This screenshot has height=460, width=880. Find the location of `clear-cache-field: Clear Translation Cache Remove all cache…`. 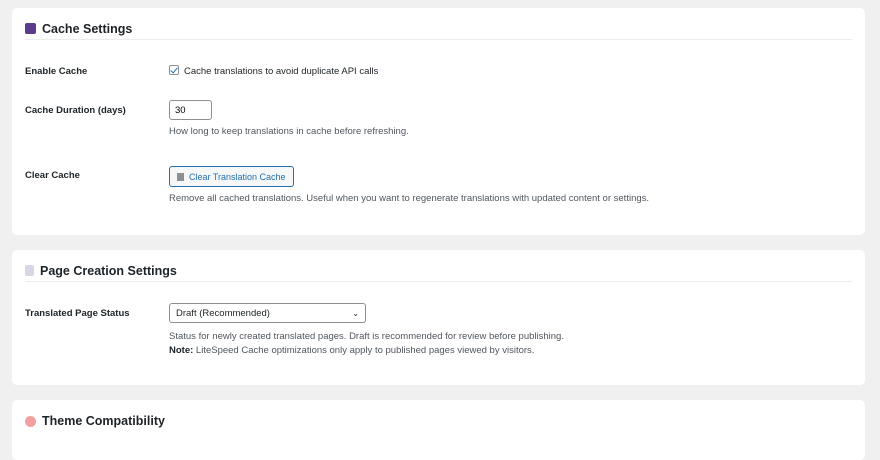

clear-cache-field: Clear Translation Cache Remove all cache… is located at coordinates (409, 186).